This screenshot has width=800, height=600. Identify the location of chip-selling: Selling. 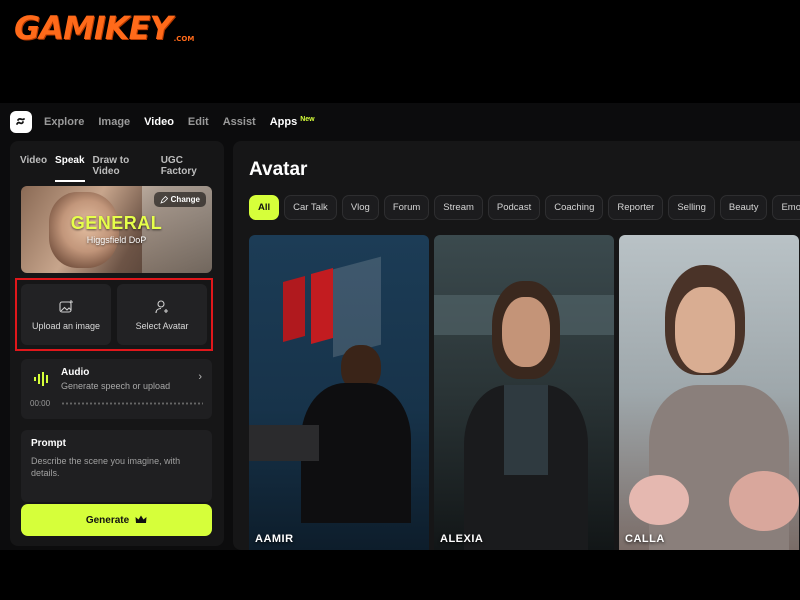
(691, 207).